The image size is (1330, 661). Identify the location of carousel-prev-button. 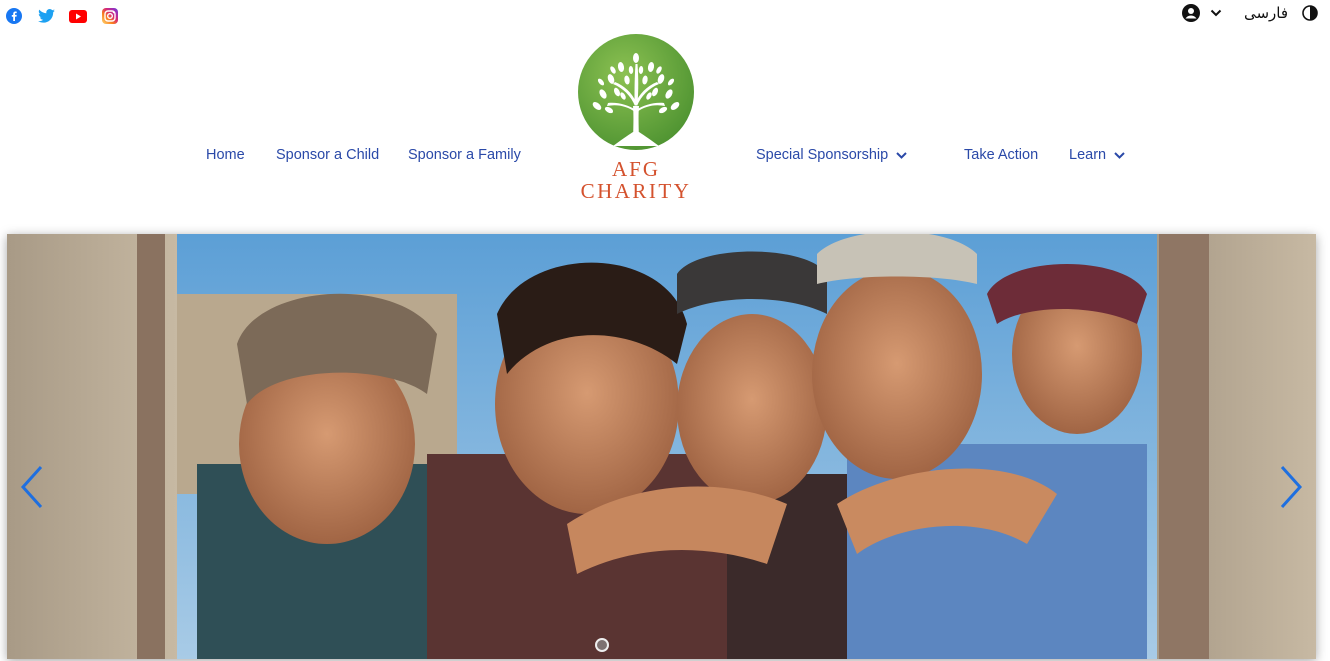
(32, 487).